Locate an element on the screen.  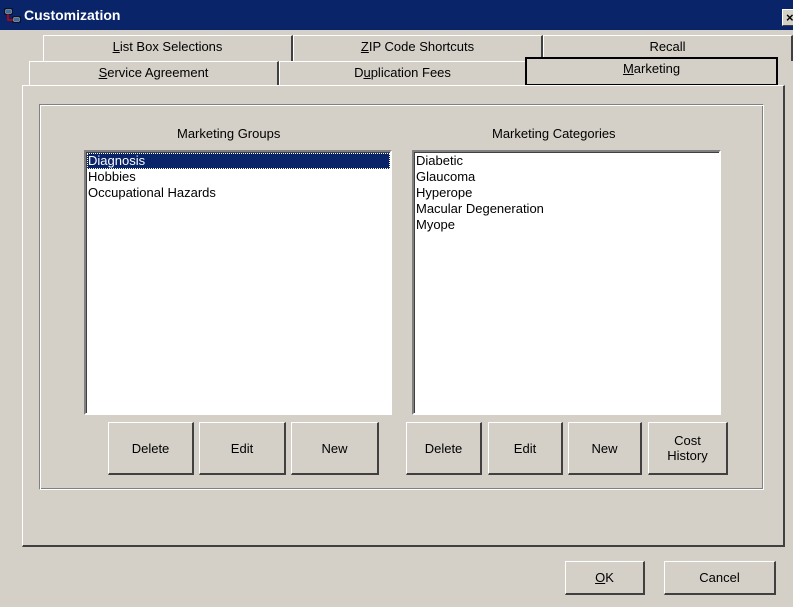
list-item: Macular Degeneration is located at coordinates (567, 209).